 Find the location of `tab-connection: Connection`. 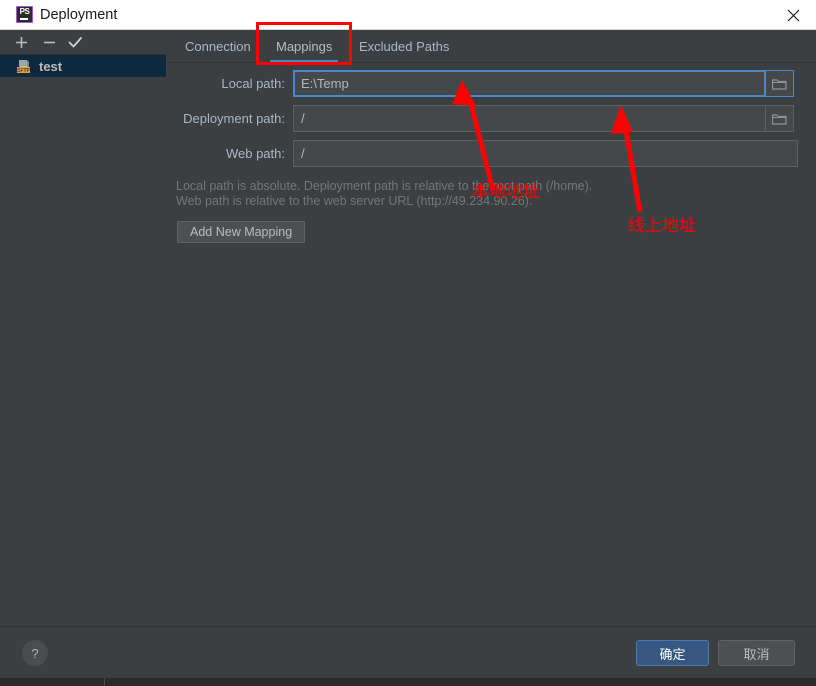

tab-connection: Connection is located at coordinates (218, 46).